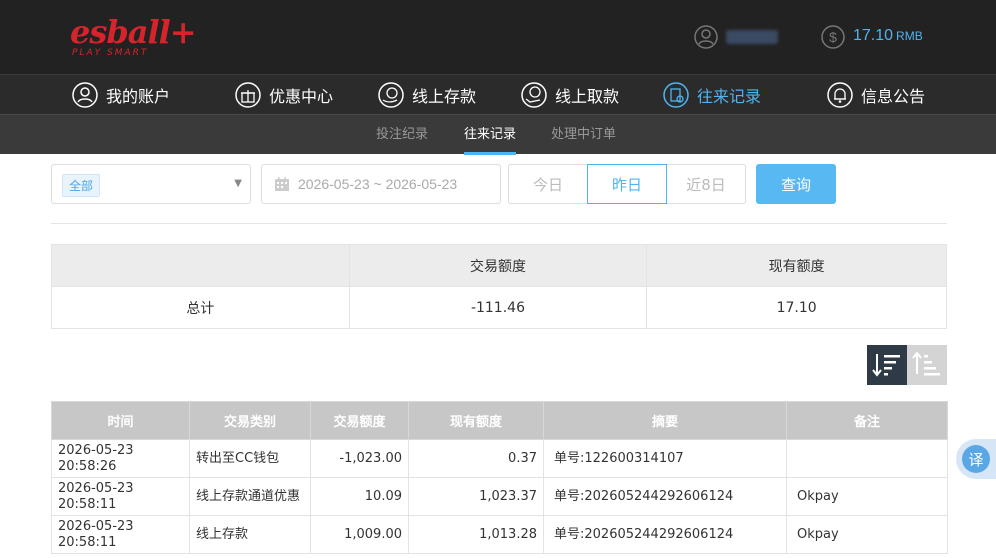 This screenshot has height=558, width=996. I want to click on nav-label: 我的账户, so click(138, 96).